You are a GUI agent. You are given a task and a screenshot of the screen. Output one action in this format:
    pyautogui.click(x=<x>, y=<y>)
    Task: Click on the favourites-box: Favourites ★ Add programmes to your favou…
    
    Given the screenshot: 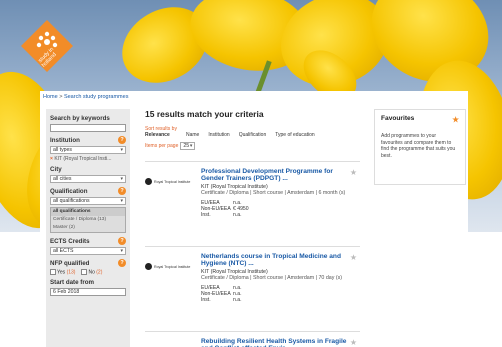 What is the action you would take?
    pyautogui.click(x=420, y=147)
    